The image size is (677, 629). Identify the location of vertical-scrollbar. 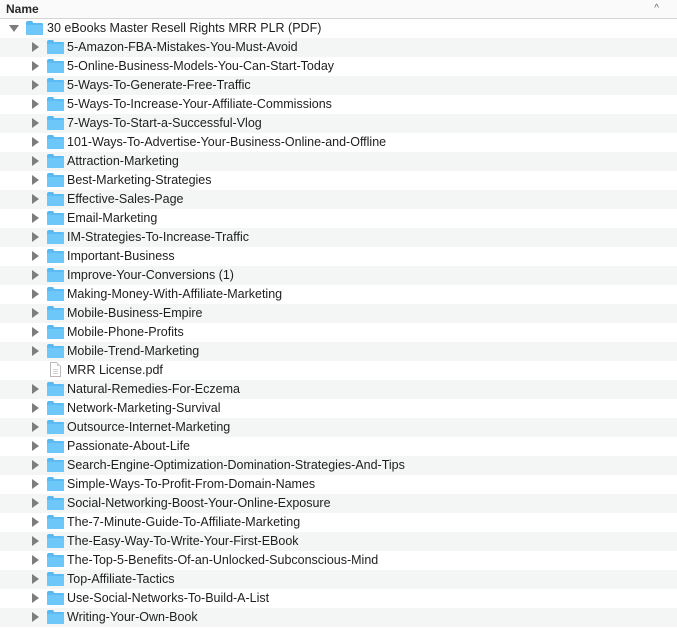
(675, 324).